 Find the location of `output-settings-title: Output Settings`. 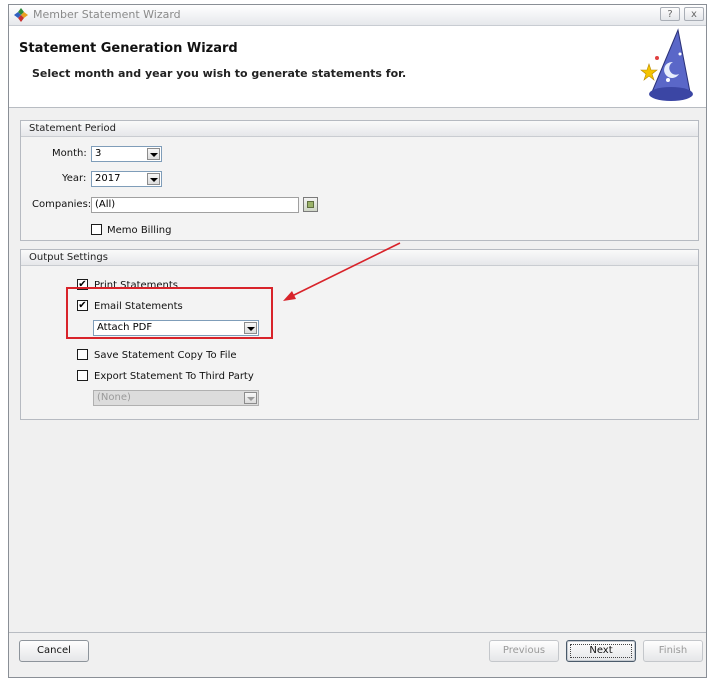

output-settings-title: Output Settings is located at coordinates (68, 257).